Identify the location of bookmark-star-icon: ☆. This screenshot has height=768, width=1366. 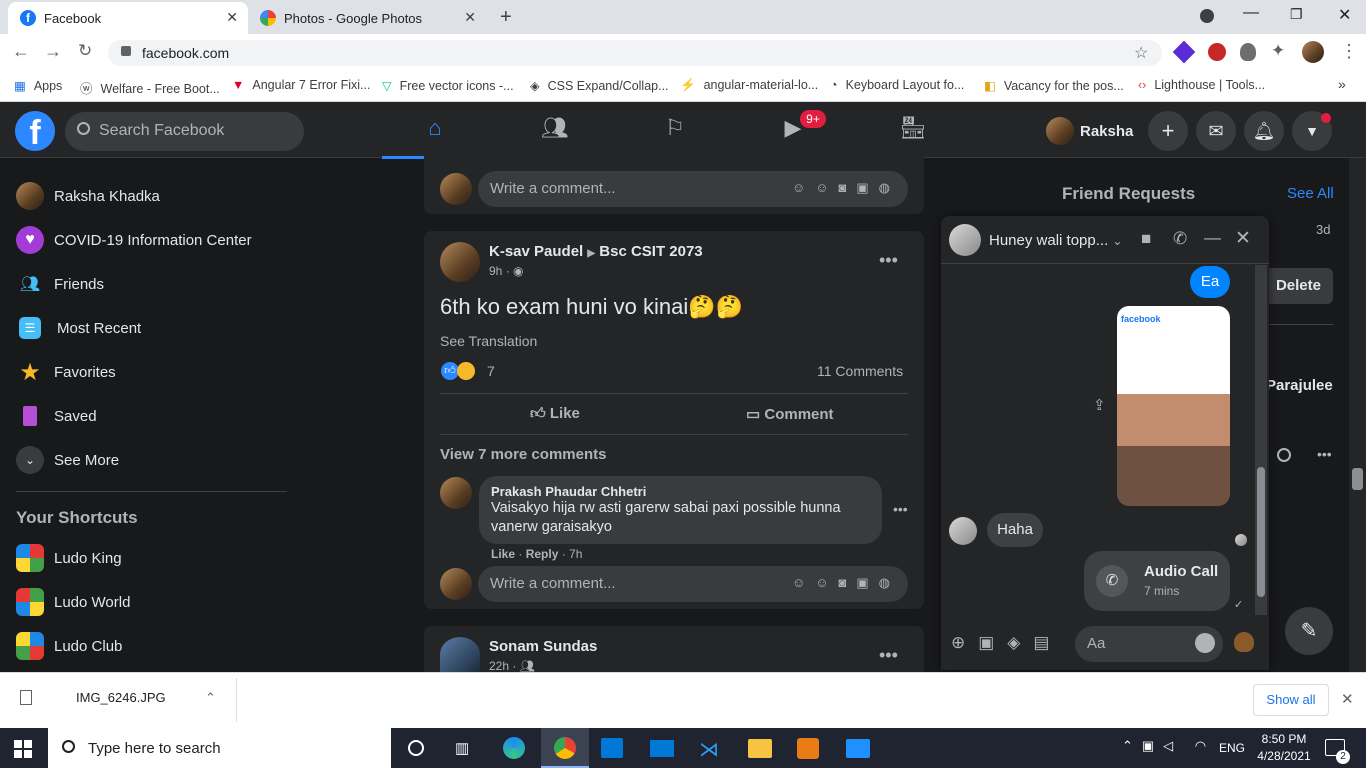
(1141, 53).